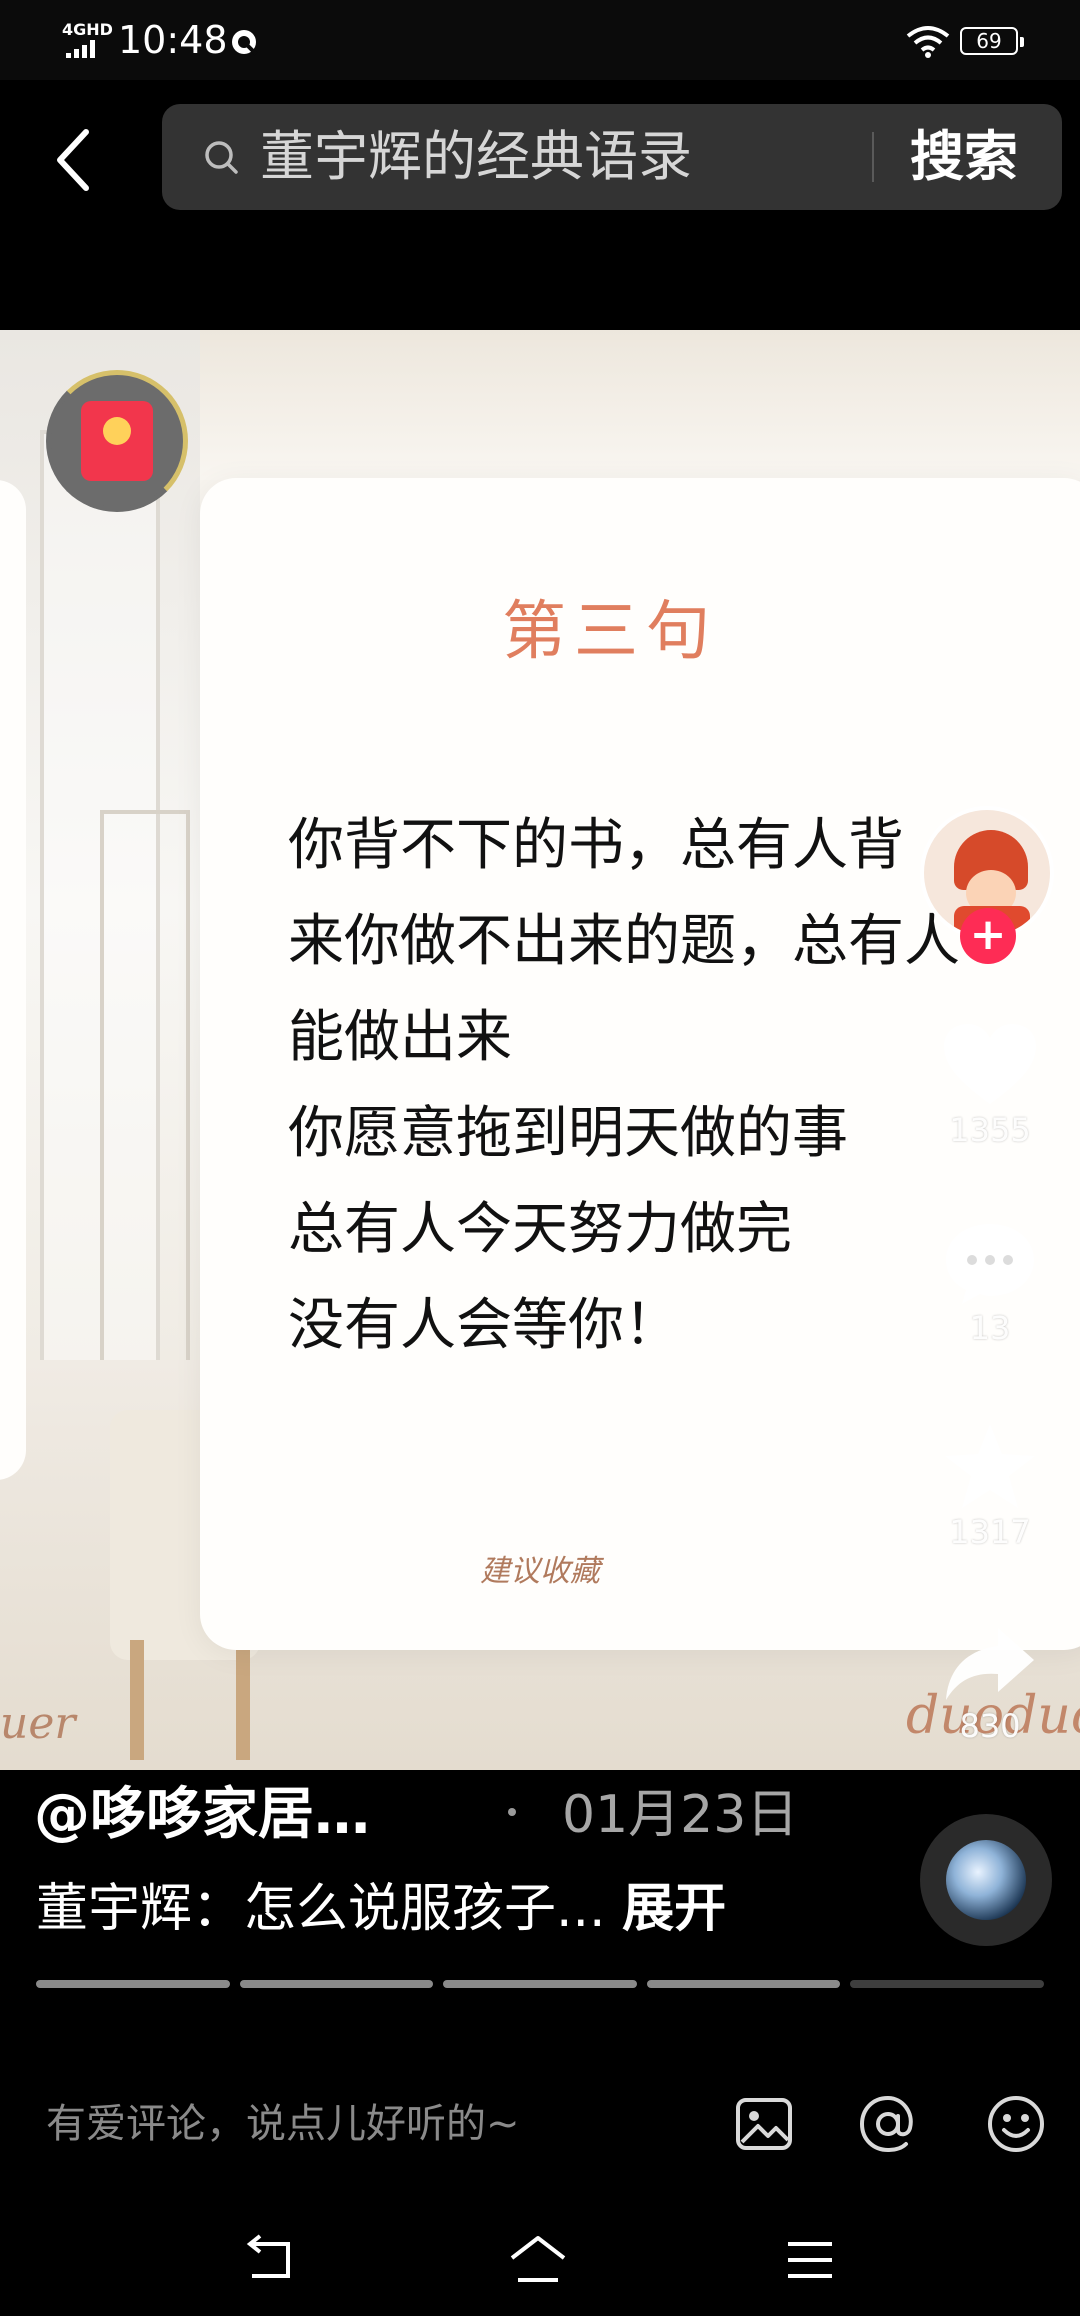  I want to click on back-icon, so click(74, 160).